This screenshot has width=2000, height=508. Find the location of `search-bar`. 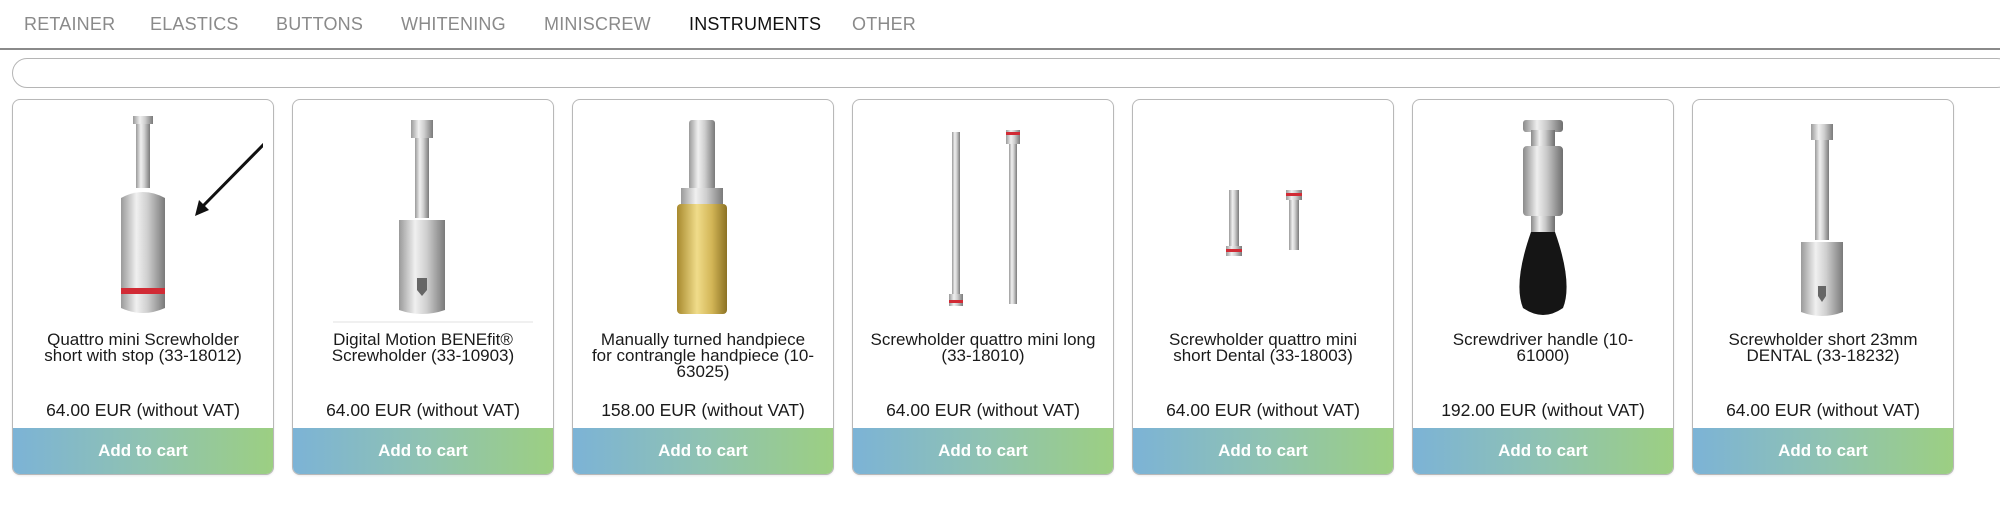

search-bar is located at coordinates (1006, 73).